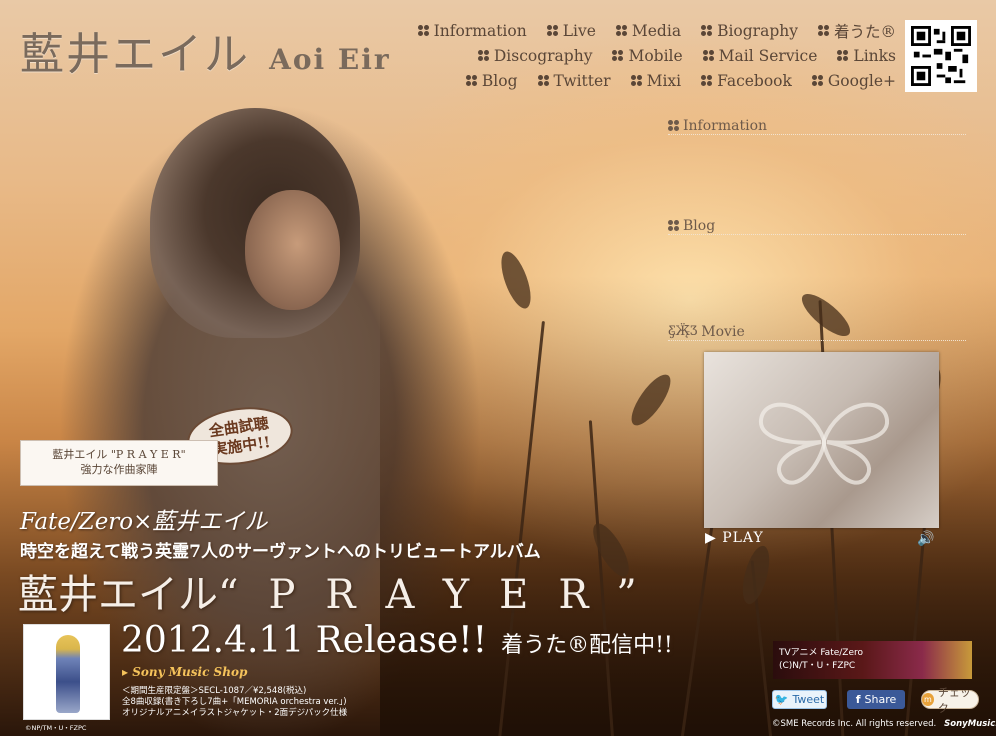 The width and height of the screenshot is (996, 736). What do you see at coordinates (872, 660) in the screenshot?
I see `fate-zero-banner: TVアニメ Fate/Zero (C)N/T・U・FZPC` at bounding box center [872, 660].